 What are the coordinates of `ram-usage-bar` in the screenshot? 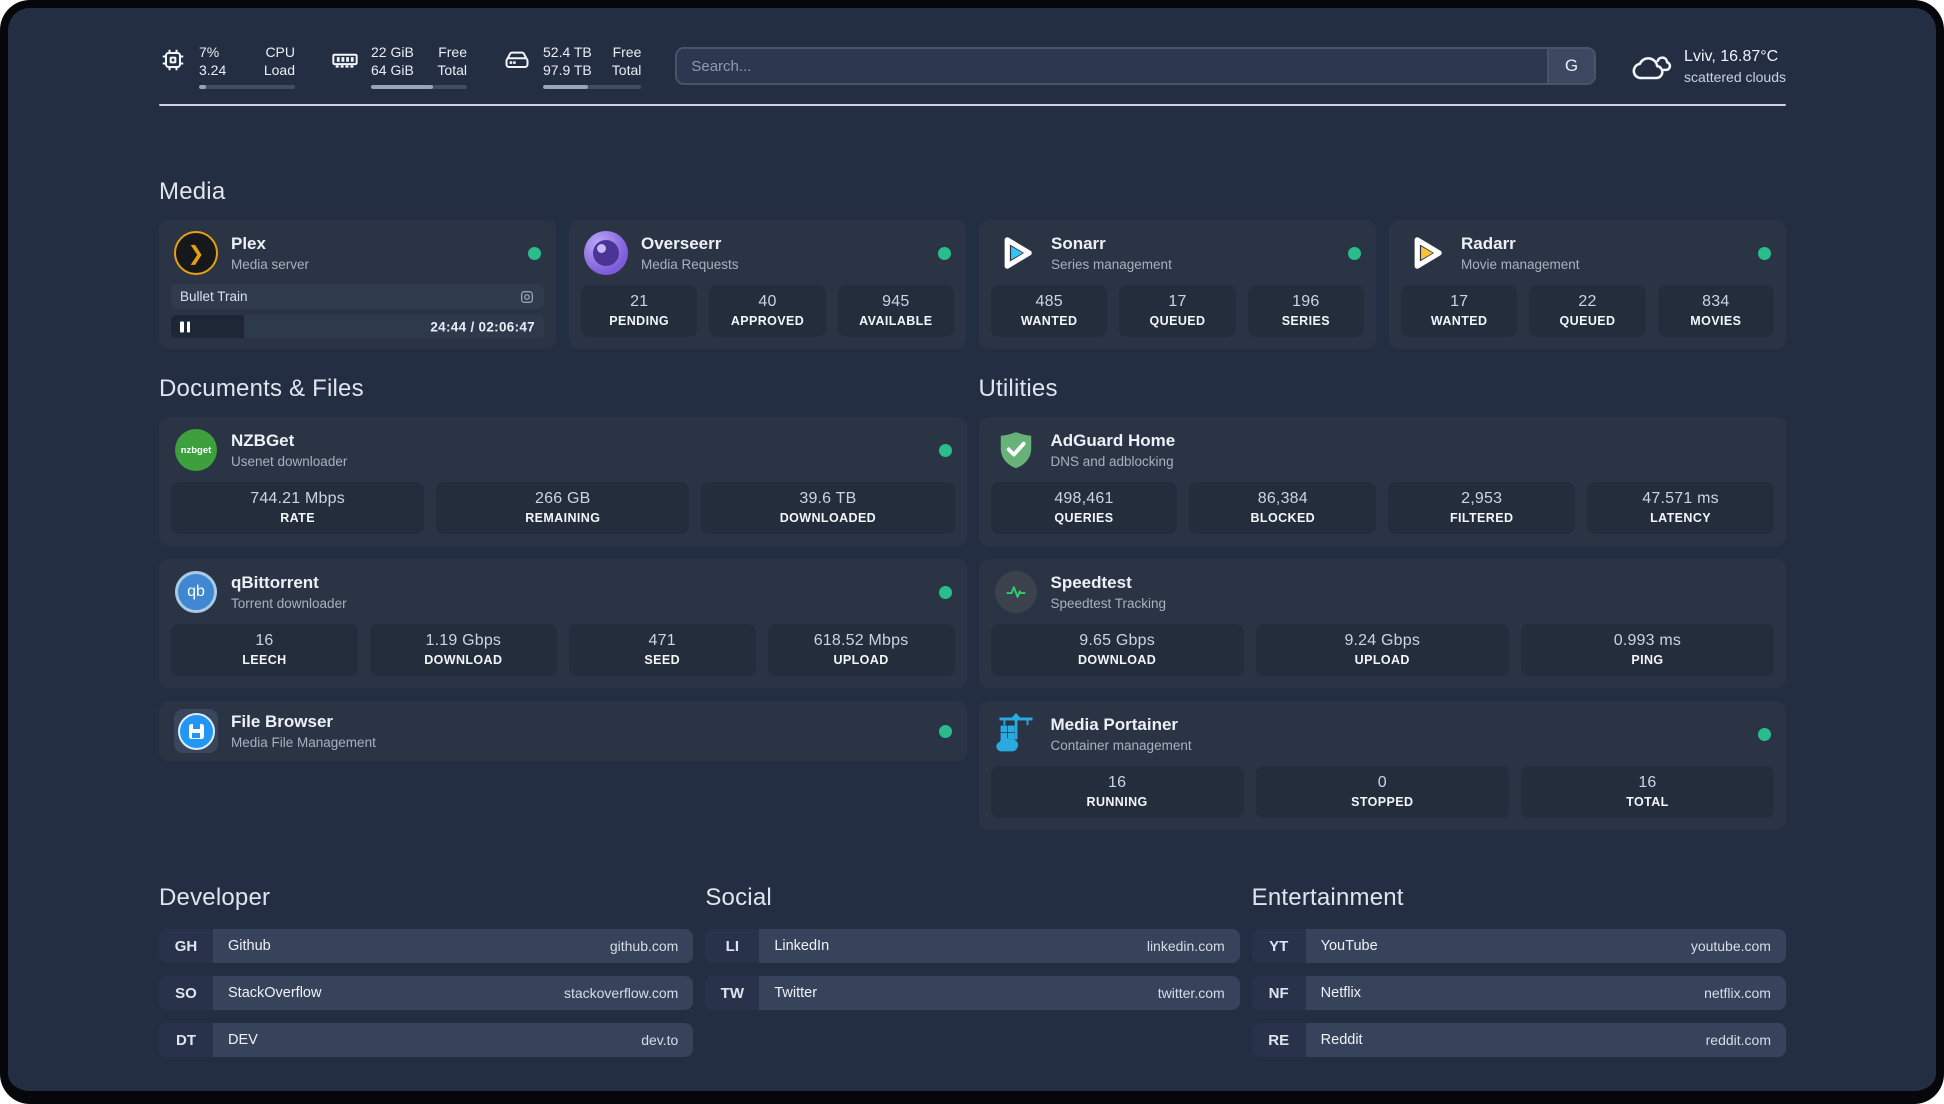 It's located at (419, 87).